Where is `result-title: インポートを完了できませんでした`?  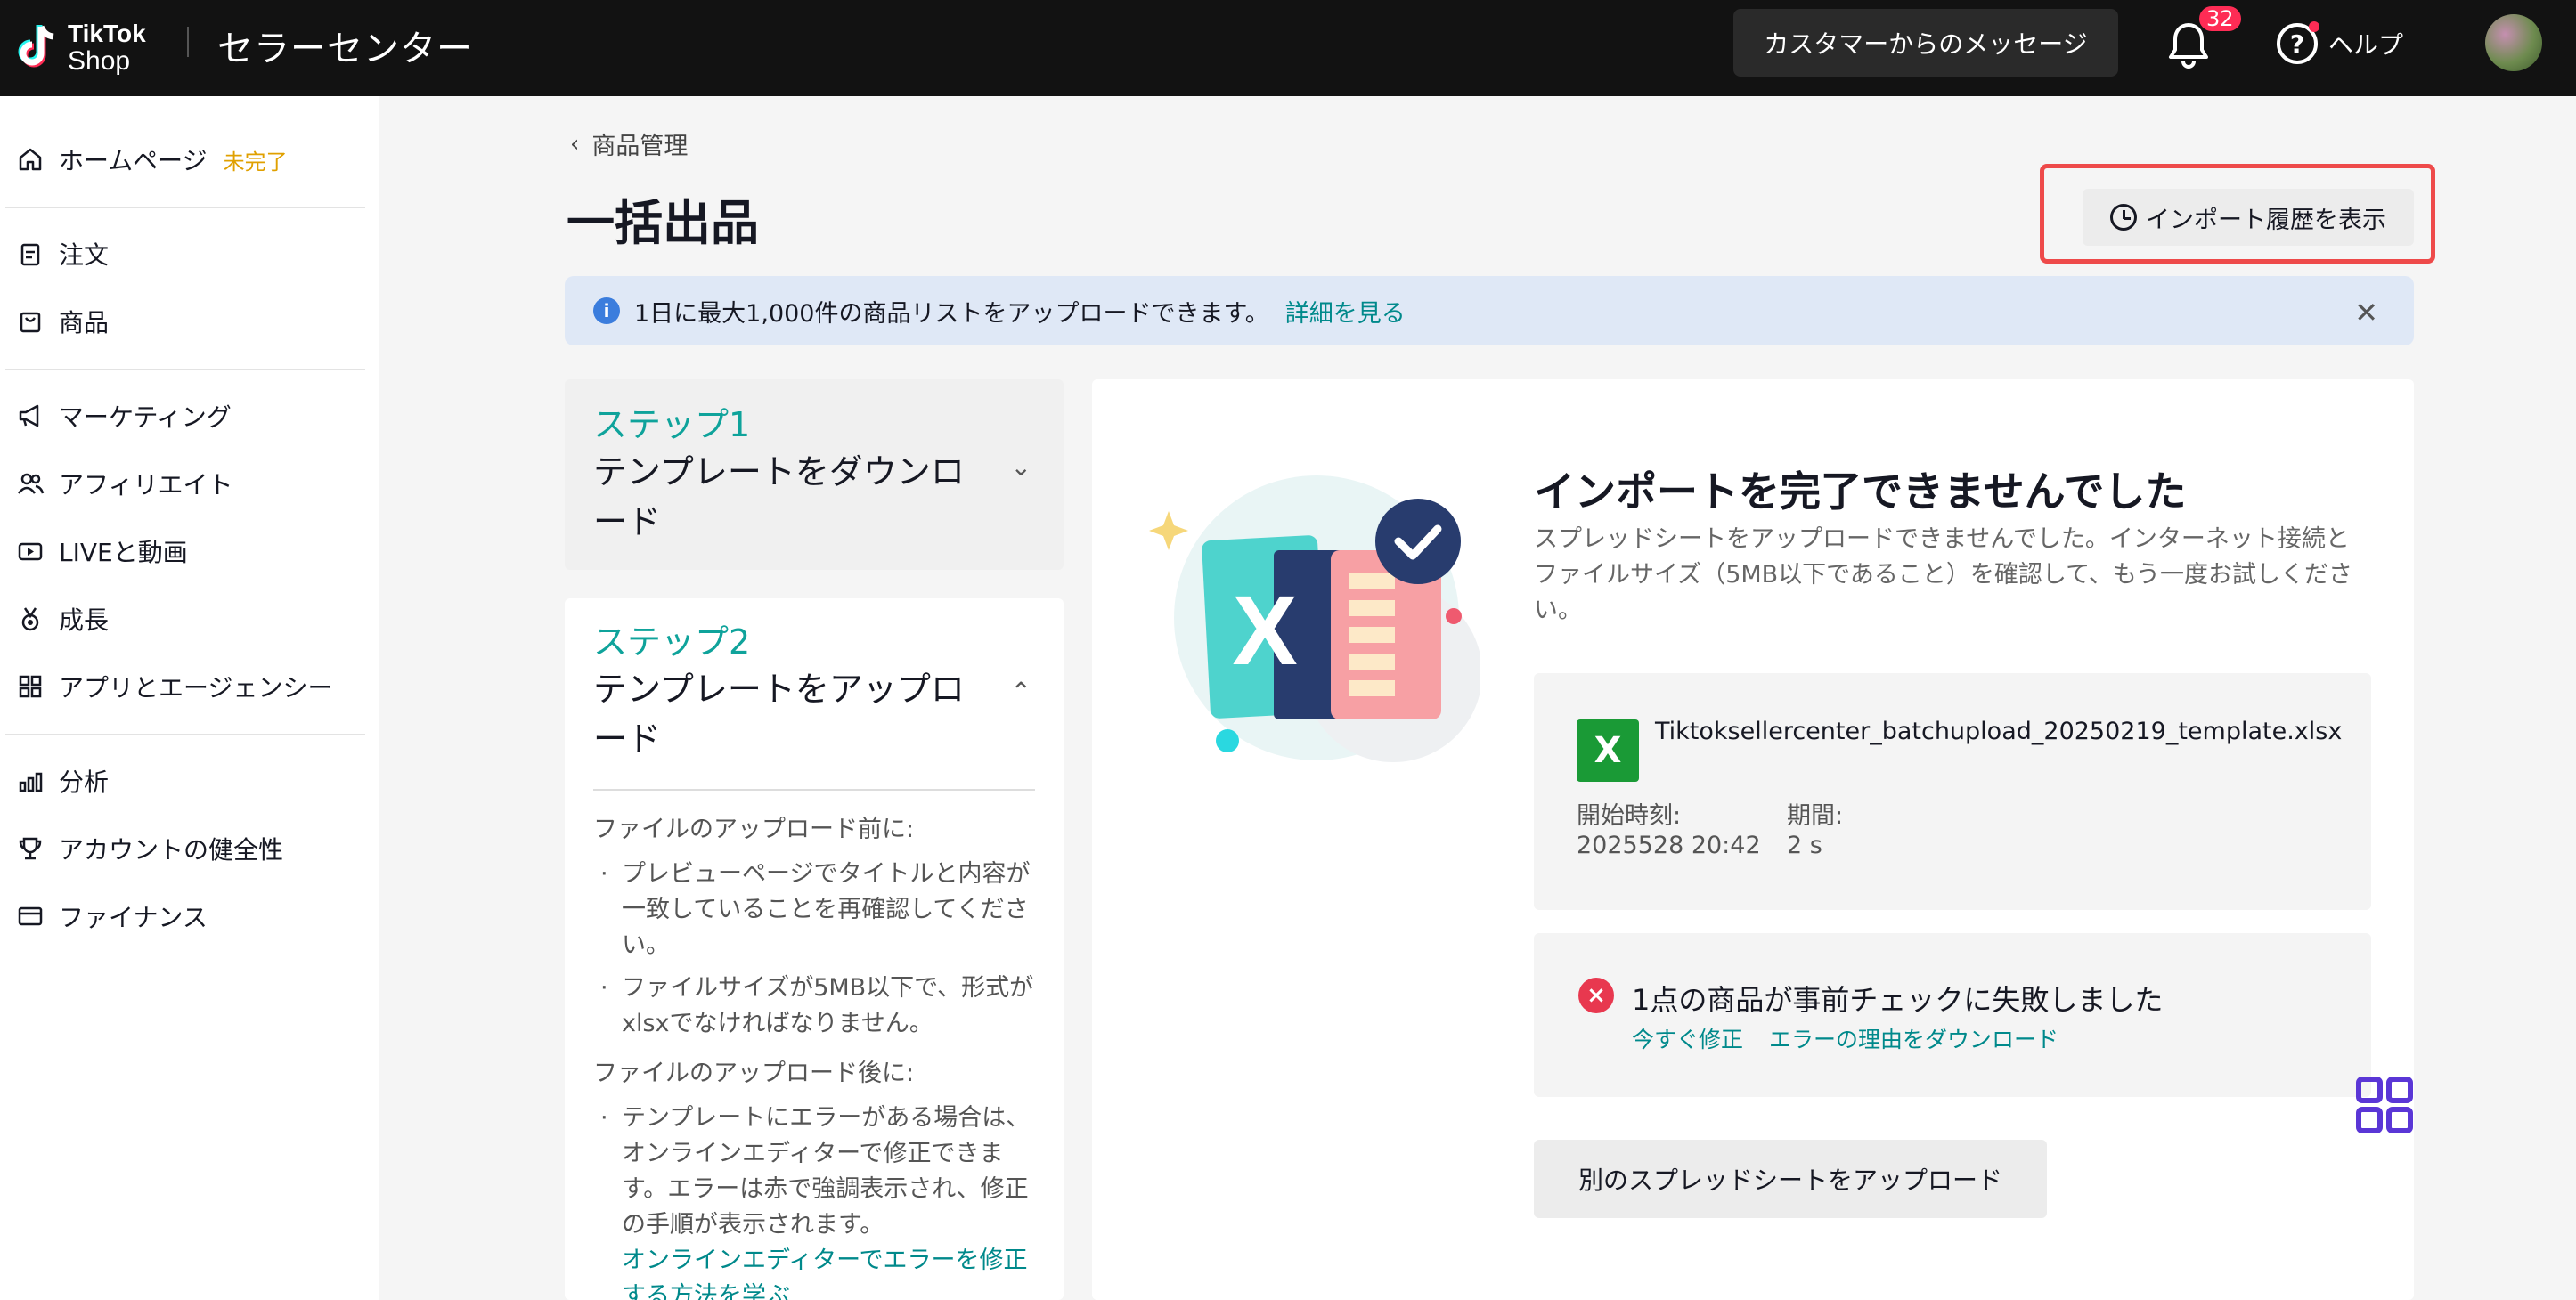 result-title: インポートを完了できませんでした is located at coordinates (1861, 491).